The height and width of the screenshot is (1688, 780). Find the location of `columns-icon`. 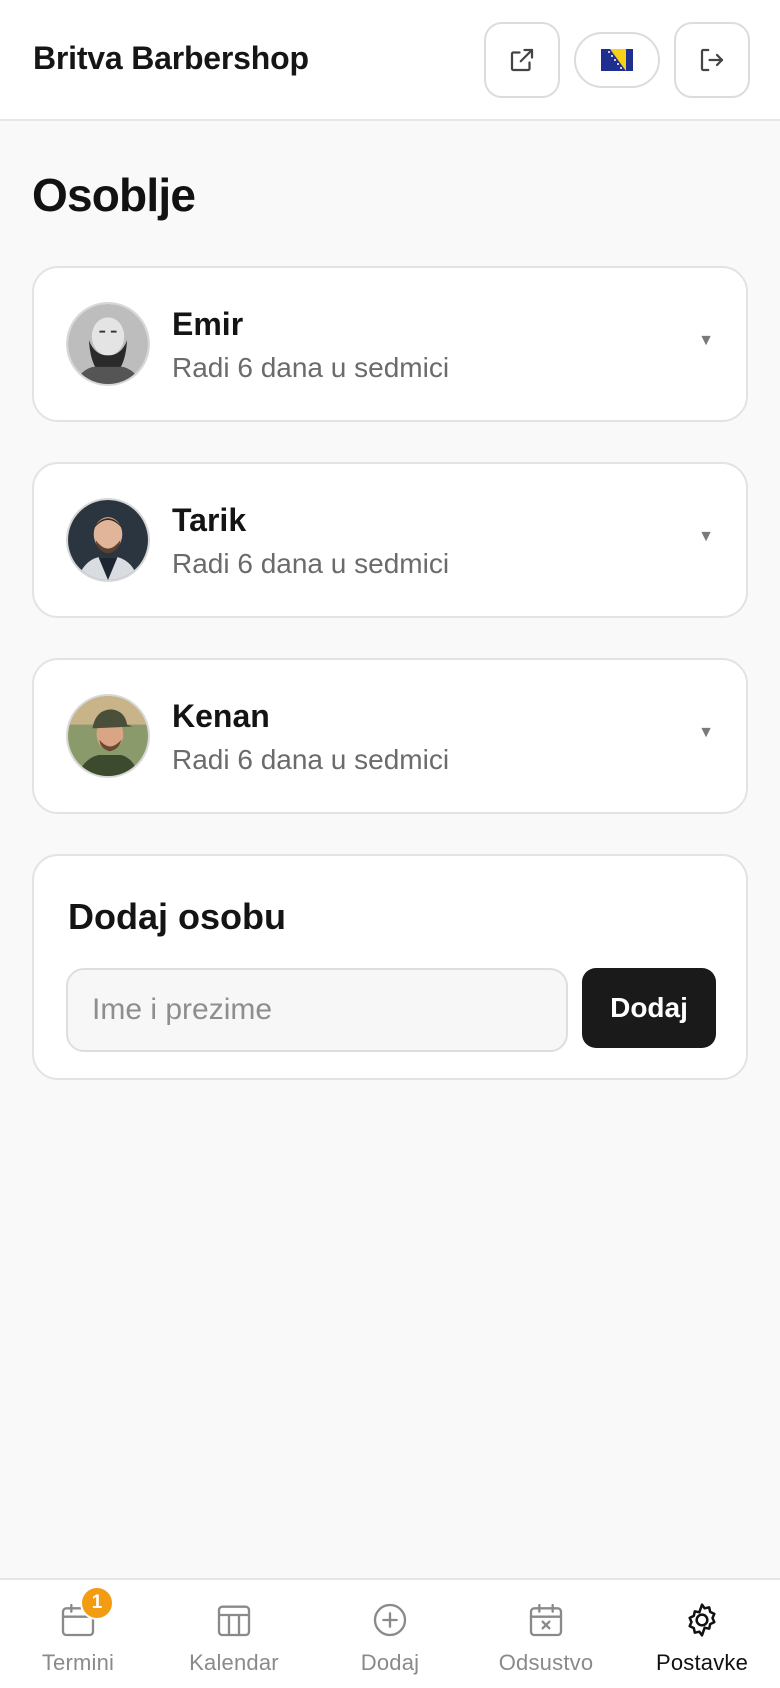

columns-icon is located at coordinates (234, 1620).